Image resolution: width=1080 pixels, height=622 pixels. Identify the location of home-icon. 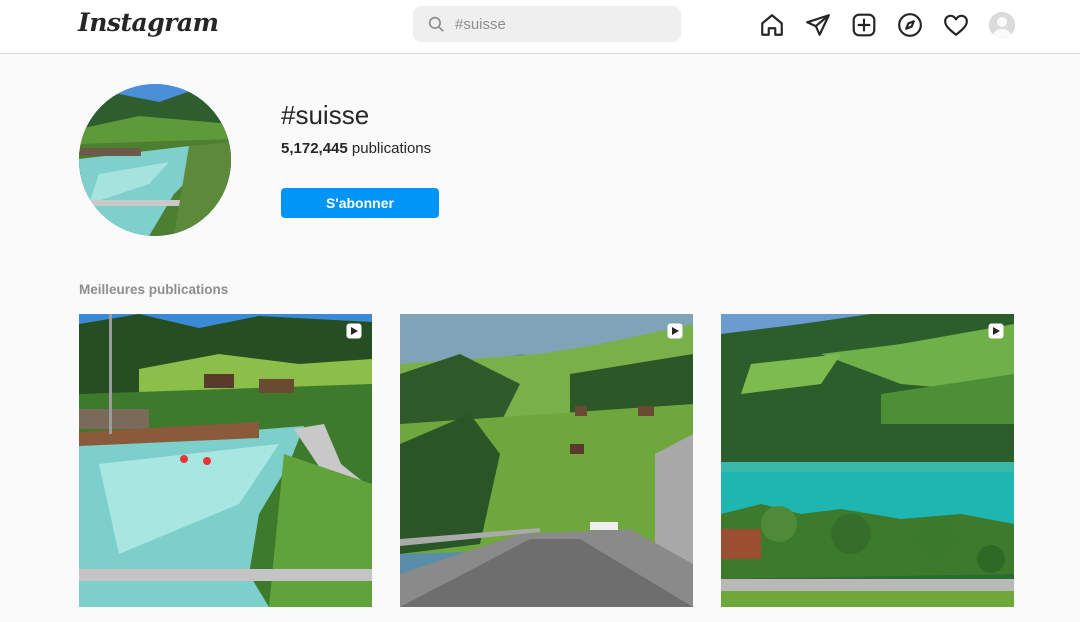
(772, 25).